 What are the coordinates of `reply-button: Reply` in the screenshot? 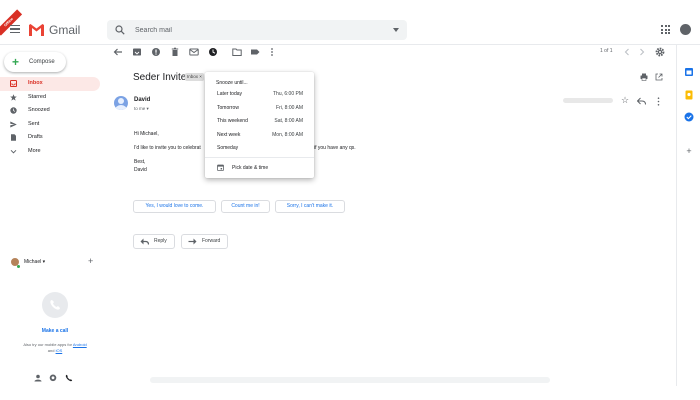 It's located at (154, 241).